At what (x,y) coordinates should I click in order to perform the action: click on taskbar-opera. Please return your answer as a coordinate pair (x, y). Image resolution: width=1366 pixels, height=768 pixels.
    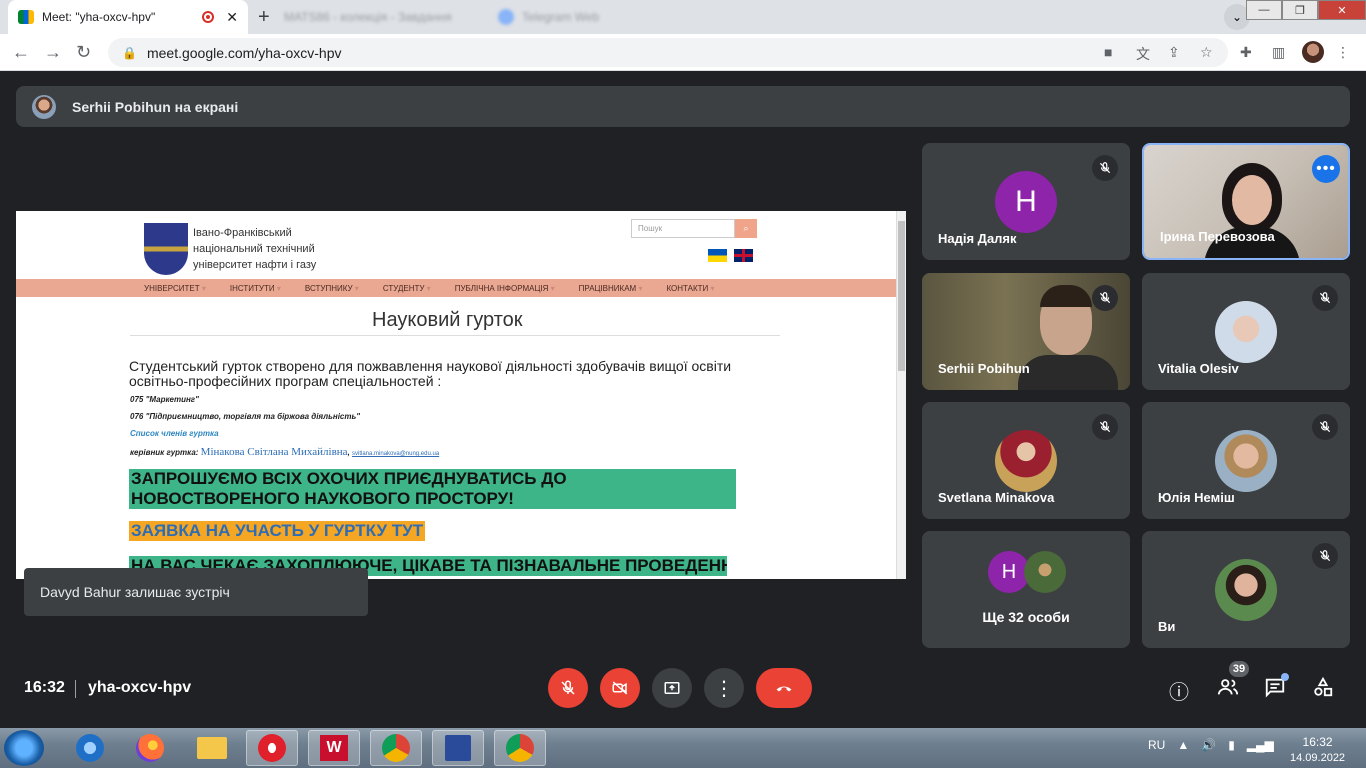
    Looking at the image, I should click on (272, 748).